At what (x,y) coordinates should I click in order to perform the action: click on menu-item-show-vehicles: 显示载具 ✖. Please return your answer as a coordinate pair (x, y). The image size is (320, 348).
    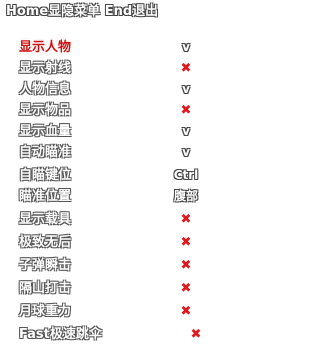
    Looking at the image, I should click on (112, 219).